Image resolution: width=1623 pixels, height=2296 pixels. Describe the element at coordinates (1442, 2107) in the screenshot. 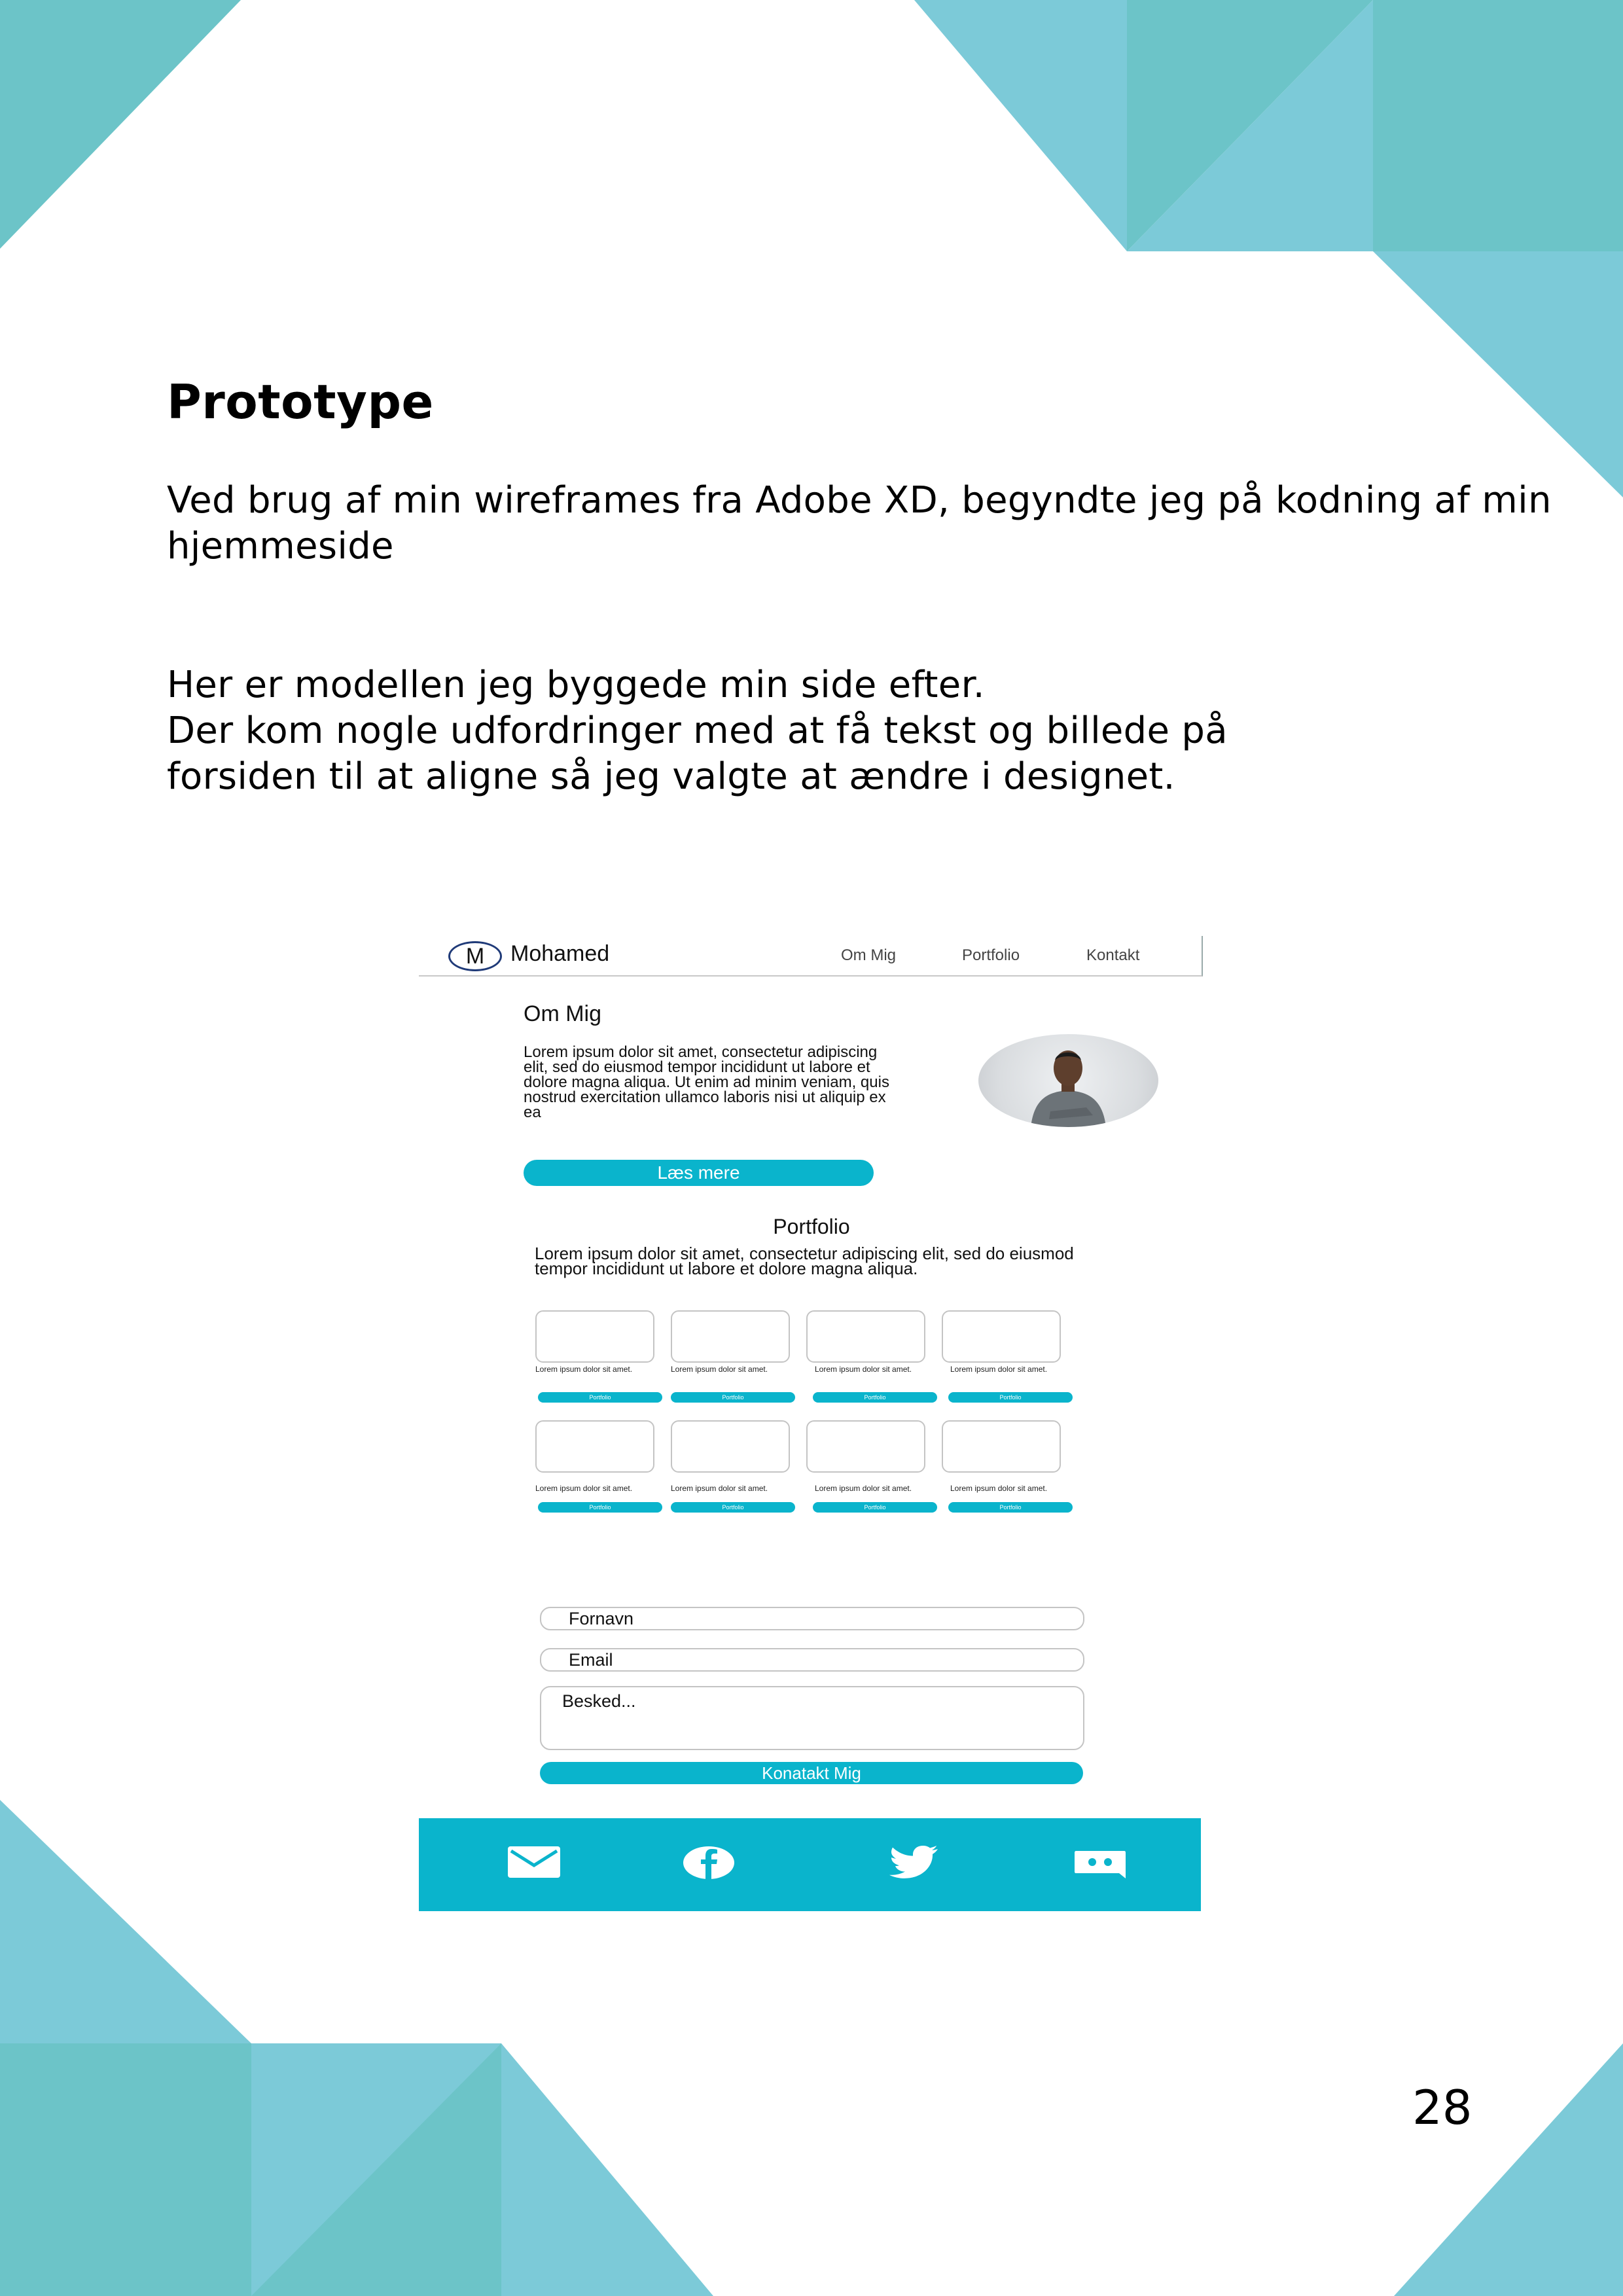

I see `page-number: 28` at that location.